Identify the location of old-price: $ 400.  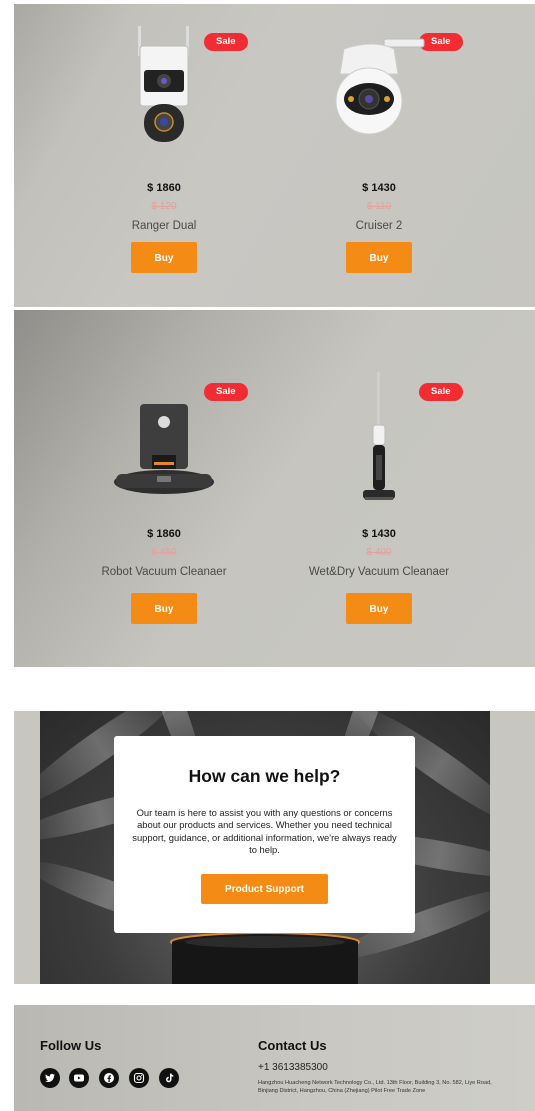
(379, 552).